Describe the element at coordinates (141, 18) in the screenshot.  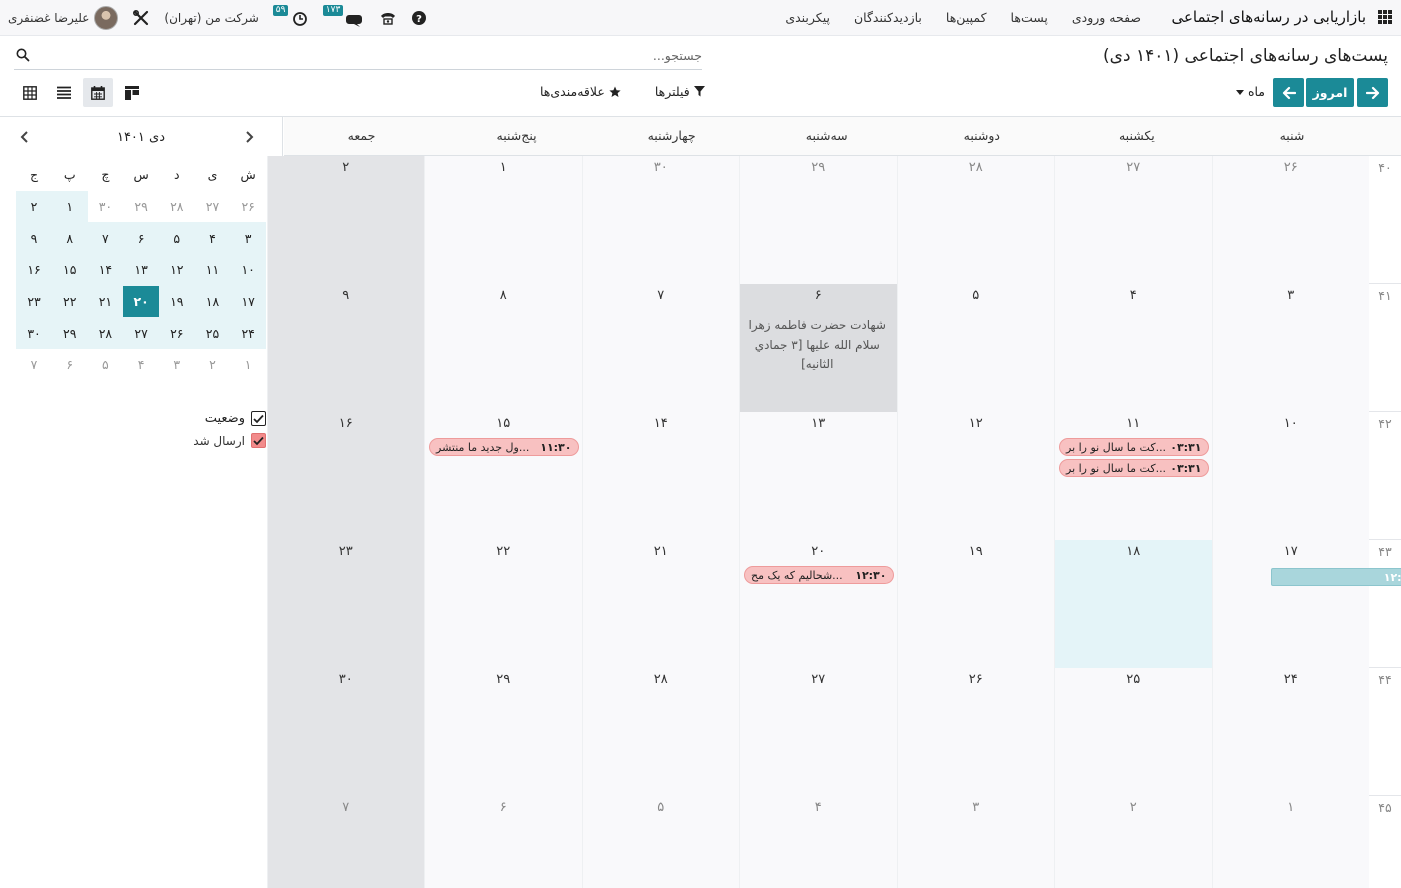
I see `debug-tools-icon` at that location.